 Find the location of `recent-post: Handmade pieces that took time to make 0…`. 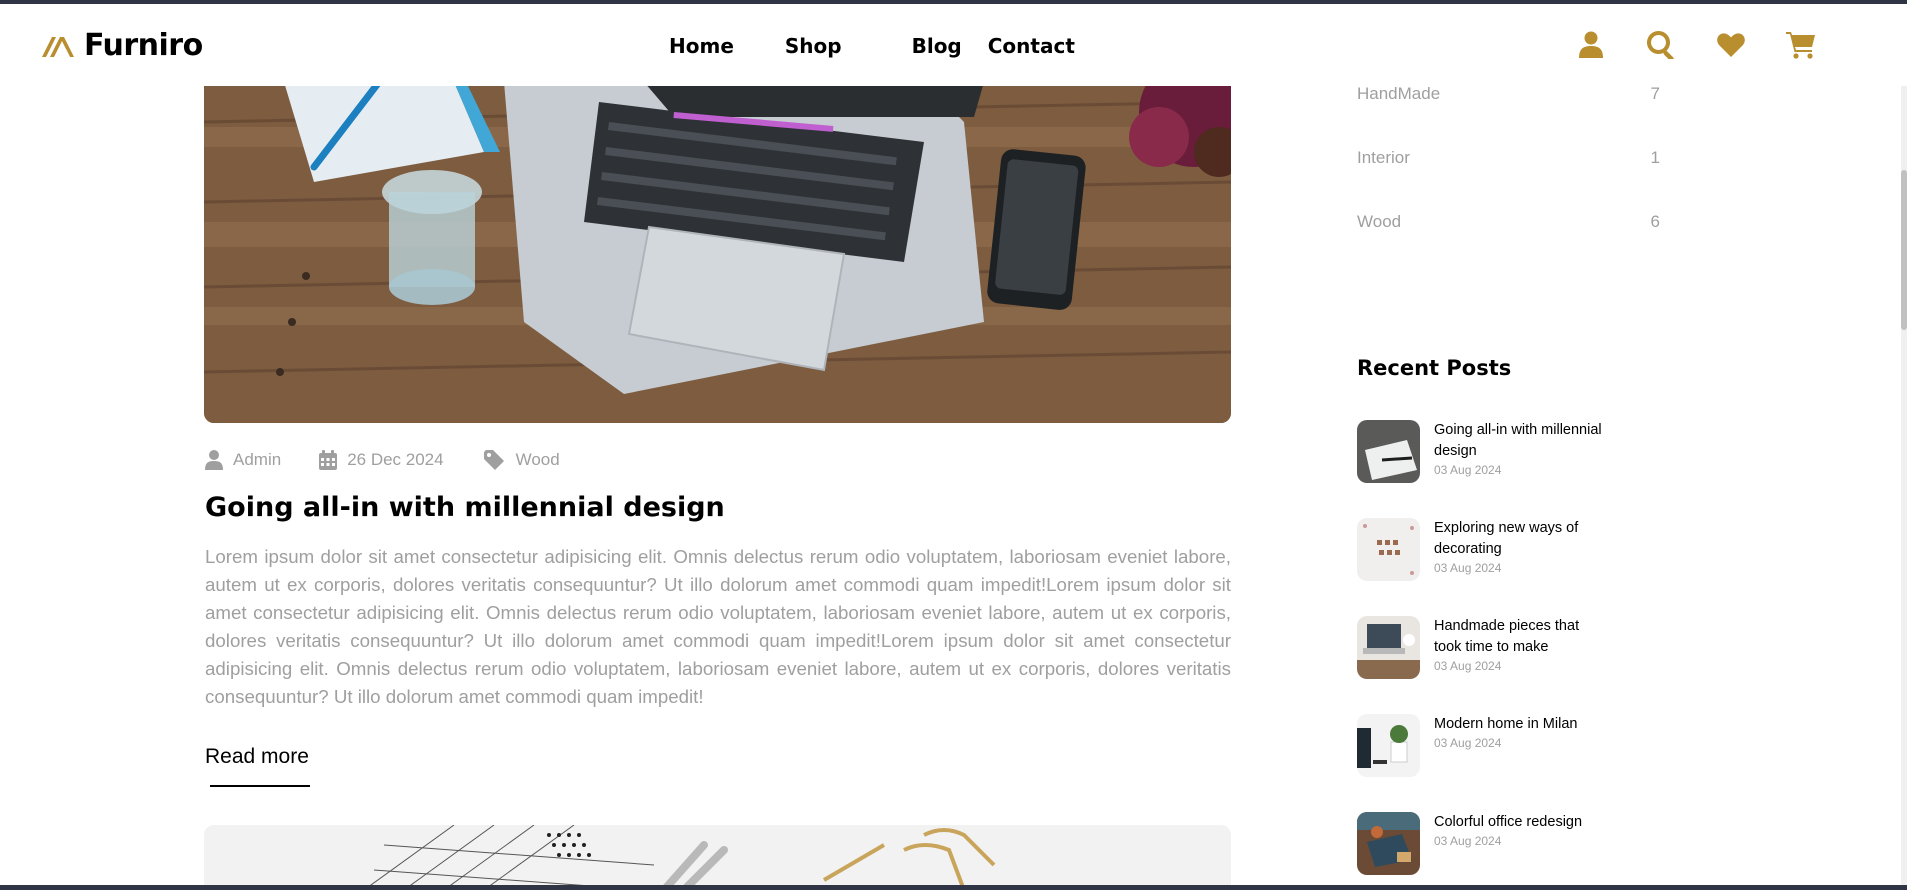

recent-post: Handmade pieces that took time to make 0… is located at coordinates (1480, 665).